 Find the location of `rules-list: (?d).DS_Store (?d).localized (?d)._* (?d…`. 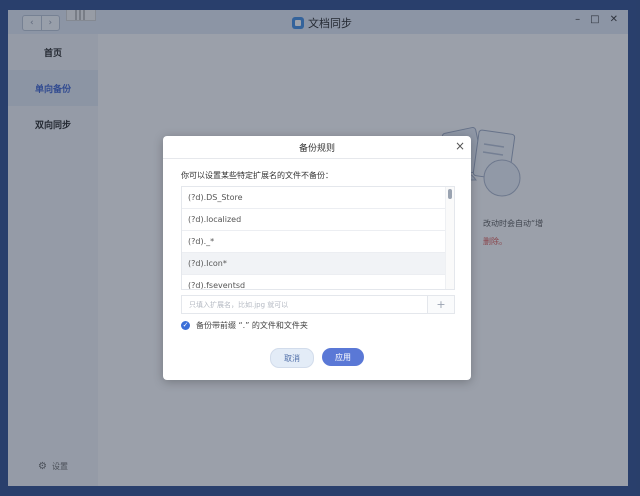

rules-list: (?d).DS_Store (?d).localized (?d)._* (?d… is located at coordinates (318, 238).